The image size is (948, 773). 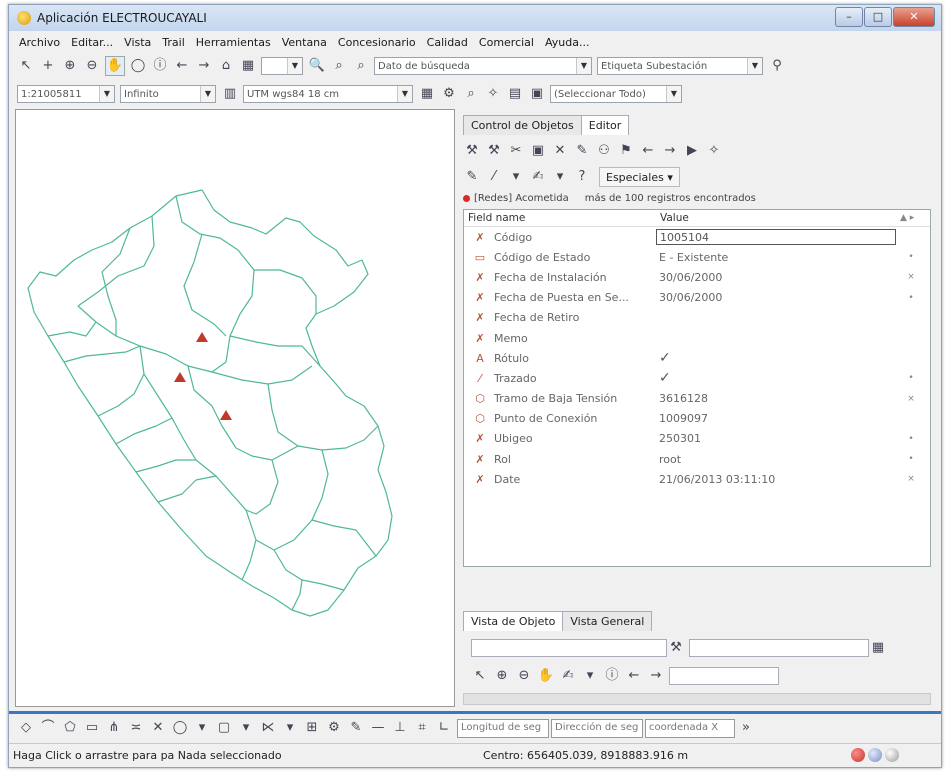 What do you see at coordinates (472, 151) in the screenshot?
I see `edit-object-icon: ⚒` at bounding box center [472, 151].